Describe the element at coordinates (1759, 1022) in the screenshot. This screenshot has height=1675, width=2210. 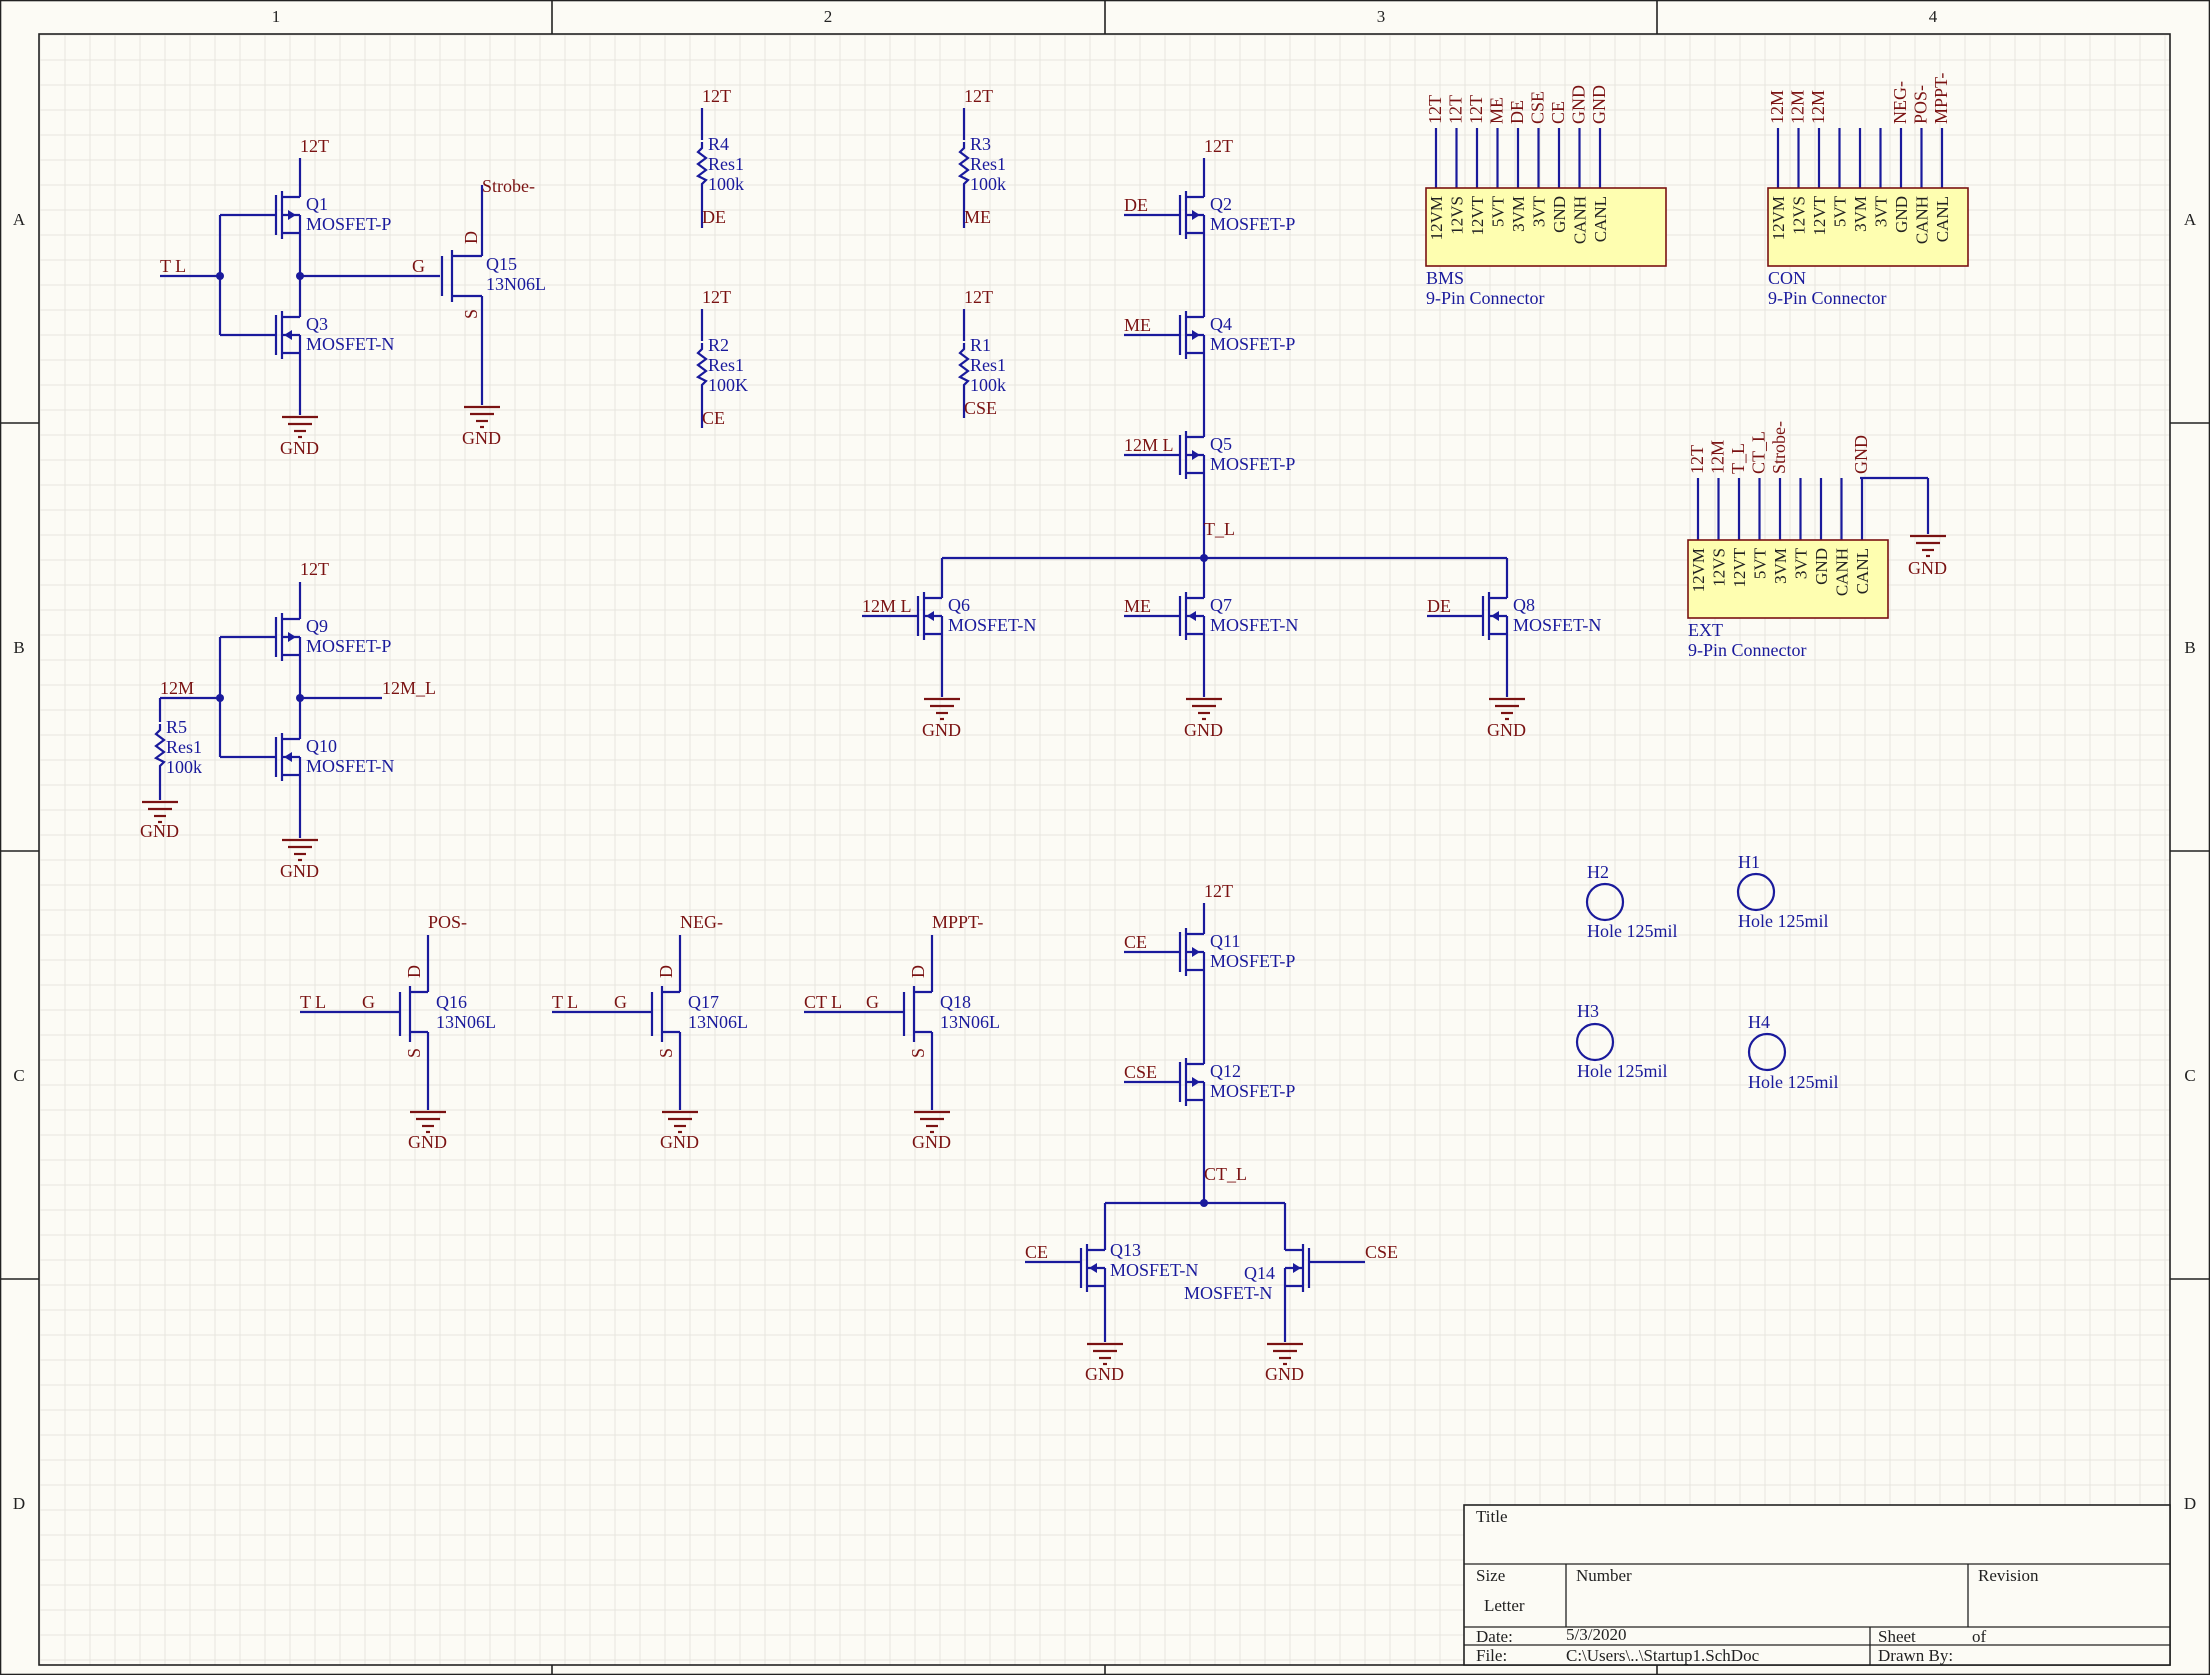
I see `hole-h4-name: H4` at that location.